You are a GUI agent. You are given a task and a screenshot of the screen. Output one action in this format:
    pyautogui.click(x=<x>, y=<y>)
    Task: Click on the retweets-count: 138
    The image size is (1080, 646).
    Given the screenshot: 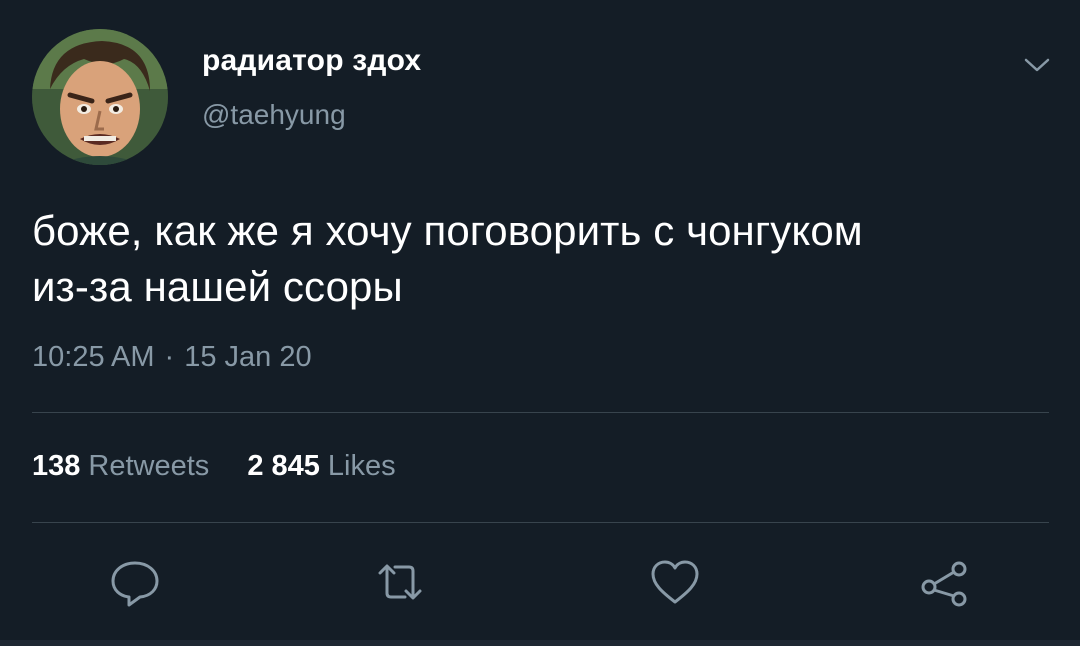 What is the action you would take?
    pyautogui.click(x=56, y=466)
    